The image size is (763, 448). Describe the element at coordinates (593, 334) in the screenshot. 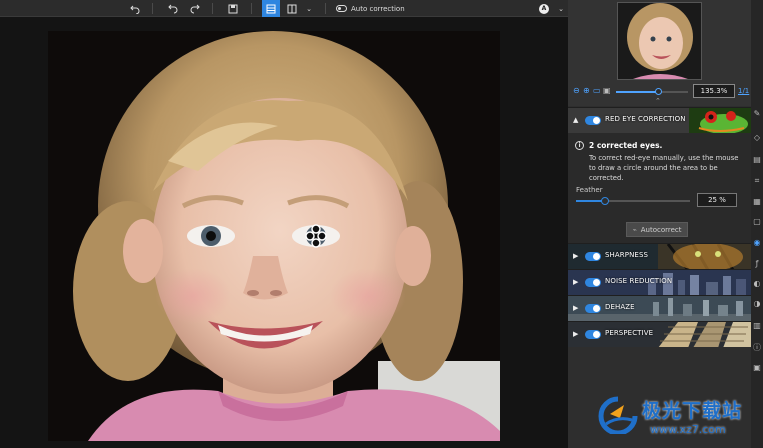

I see `perspective-toggle` at that location.